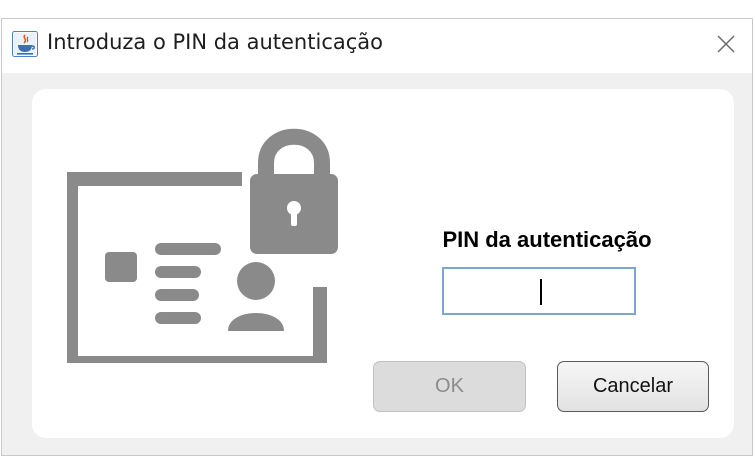 The height and width of the screenshot is (464, 755). What do you see at coordinates (547, 239) in the screenshot?
I see `pin-label: PIN da autenticação` at bounding box center [547, 239].